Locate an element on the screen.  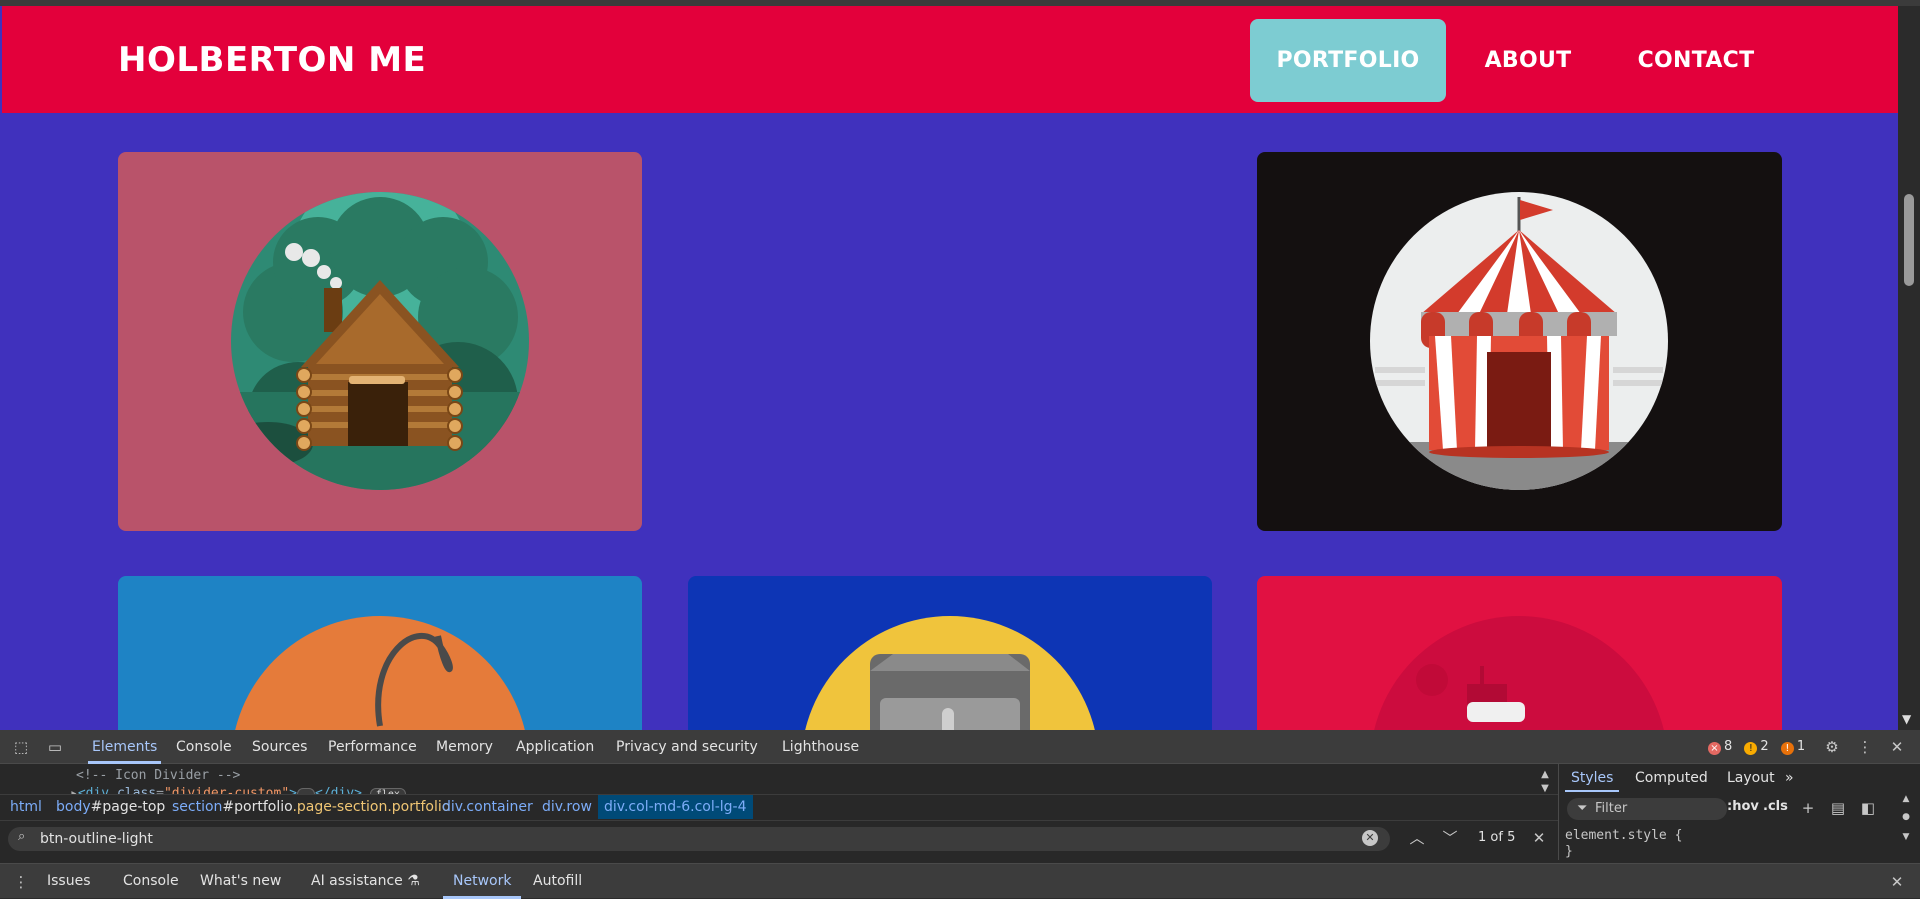
portfolio-item-circus is located at coordinates (1519, 341).